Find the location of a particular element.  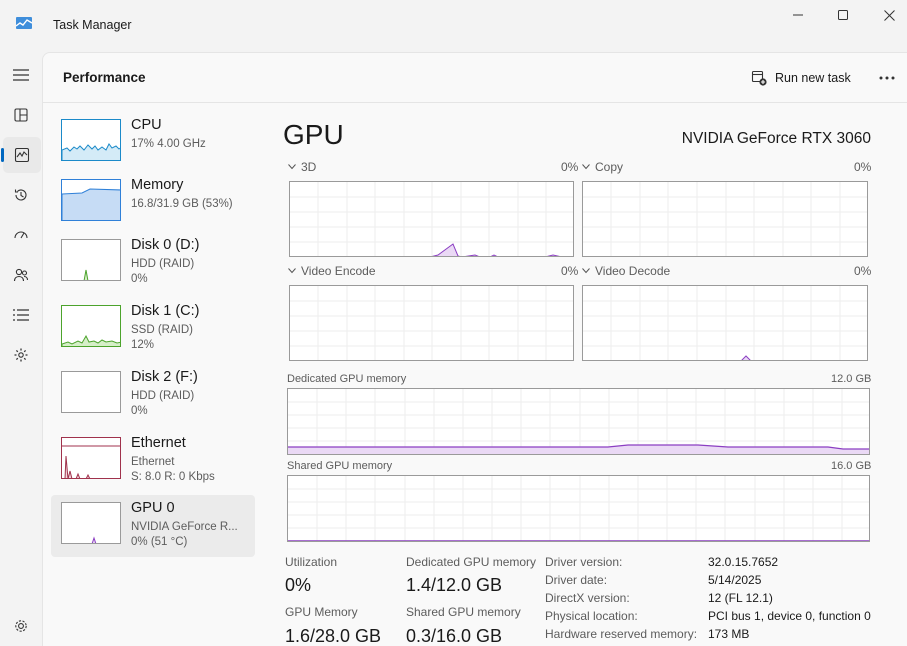

engine-selector-3d: 3D is located at coordinates (302, 167).